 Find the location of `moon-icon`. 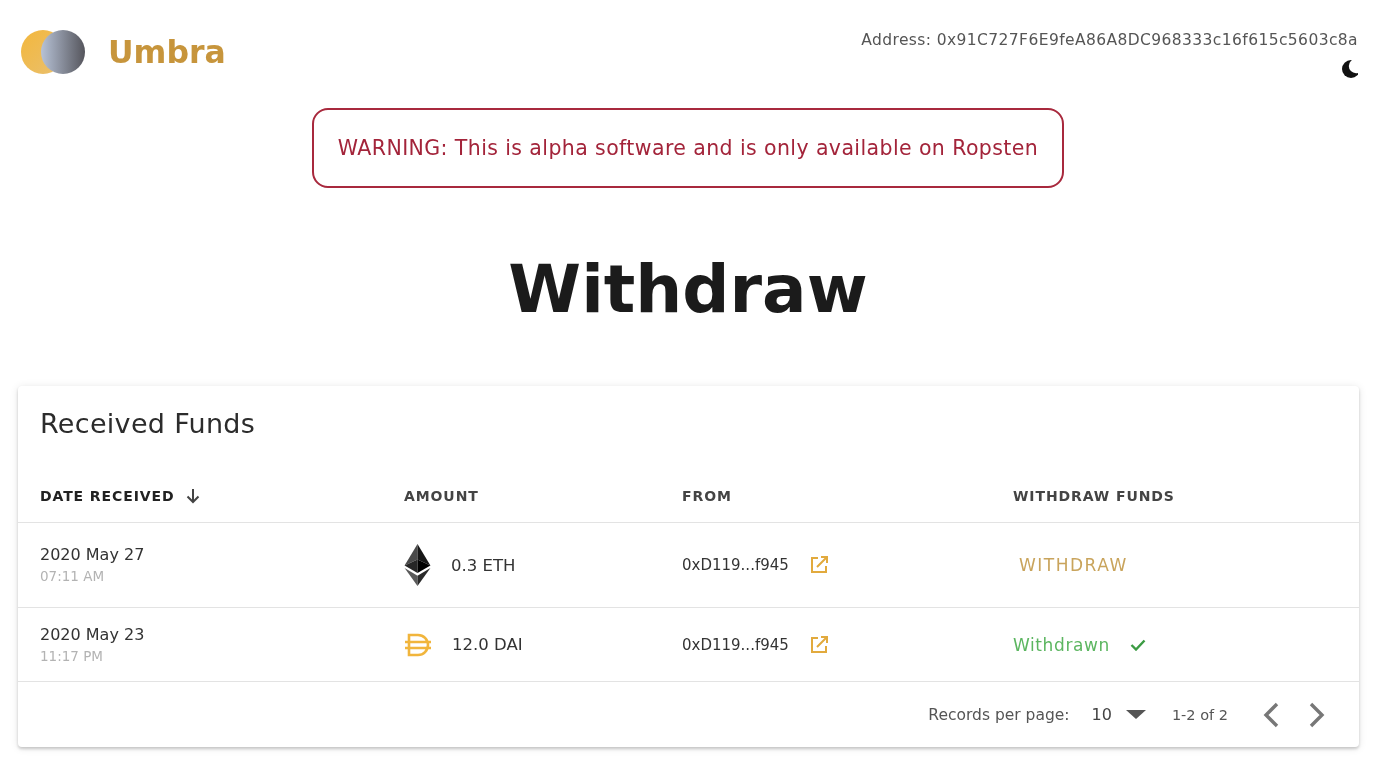

moon-icon is located at coordinates (1350, 69).